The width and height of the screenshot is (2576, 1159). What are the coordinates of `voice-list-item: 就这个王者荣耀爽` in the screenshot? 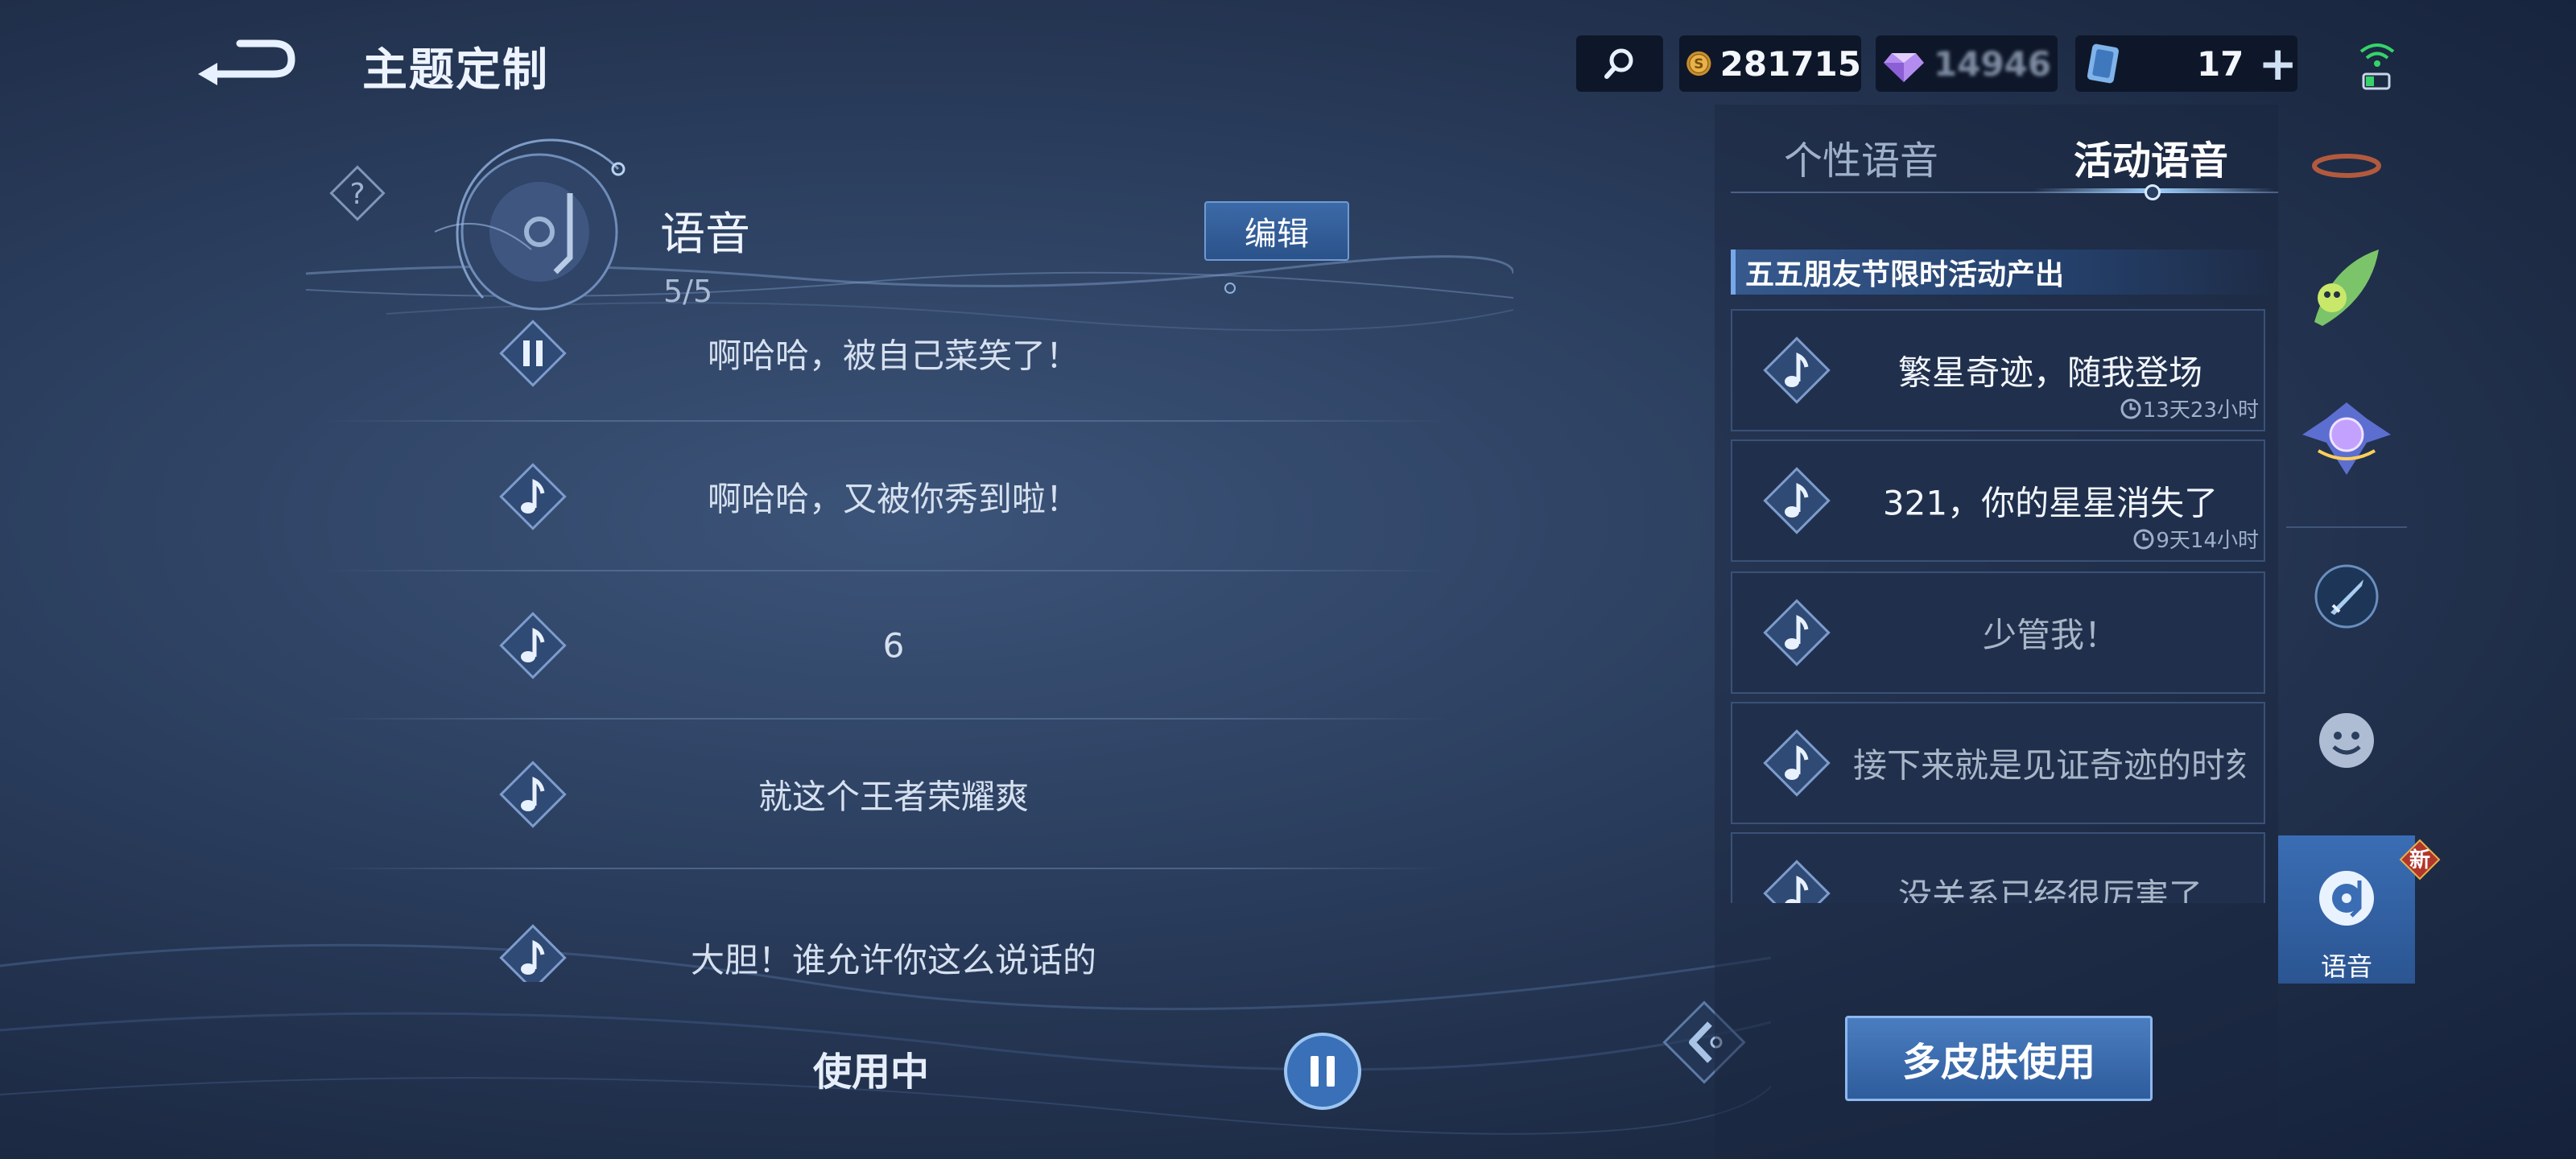 It's located at (885, 794).